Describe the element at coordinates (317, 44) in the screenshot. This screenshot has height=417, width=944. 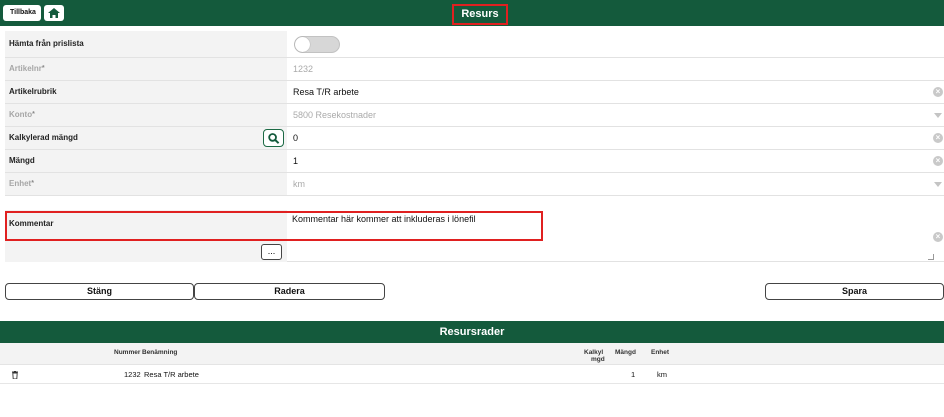
I see `fetch-from-pricelist-toggle` at that location.